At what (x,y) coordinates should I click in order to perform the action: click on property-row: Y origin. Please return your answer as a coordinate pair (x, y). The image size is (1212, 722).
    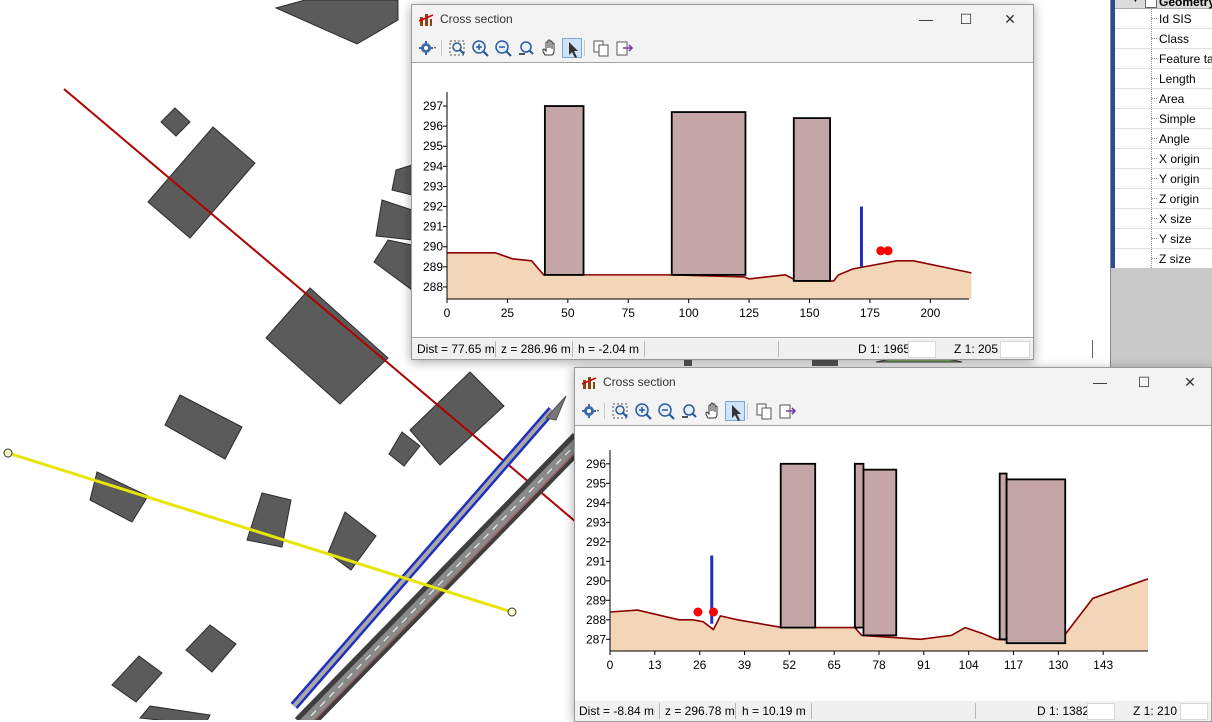
    Looking at the image, I should click on (1163, 179).